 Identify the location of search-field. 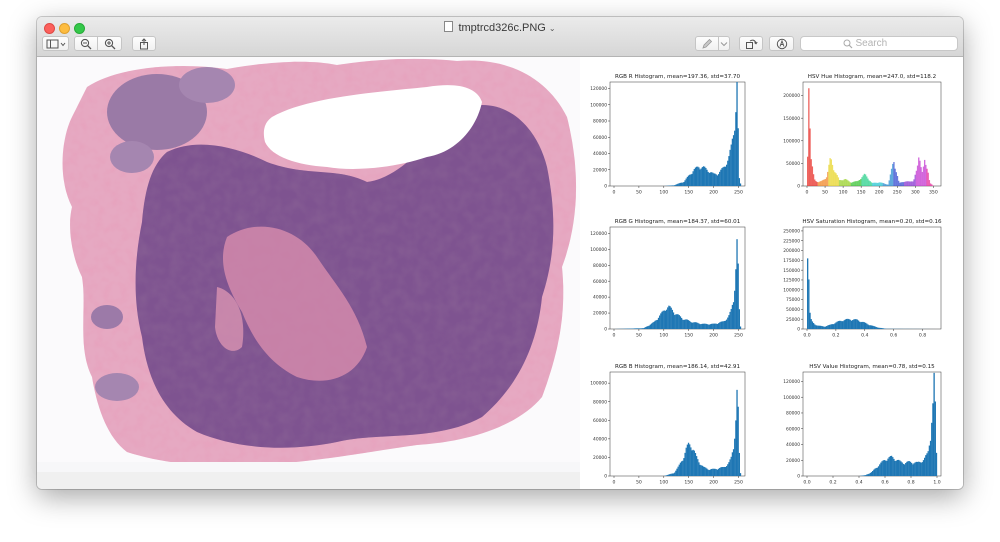
(879, 43).